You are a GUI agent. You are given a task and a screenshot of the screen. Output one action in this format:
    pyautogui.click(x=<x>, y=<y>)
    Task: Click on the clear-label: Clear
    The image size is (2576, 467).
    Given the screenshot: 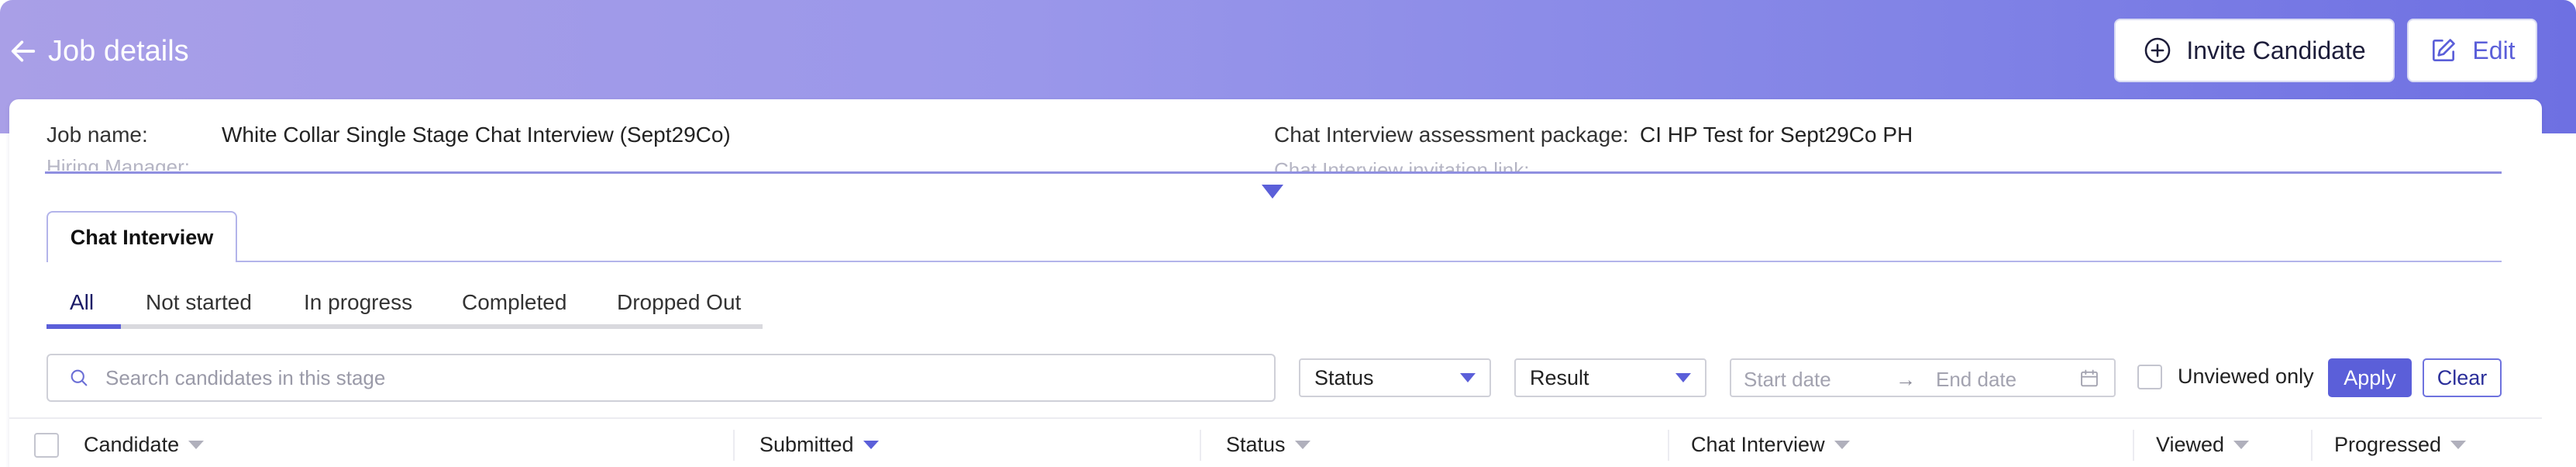 What is the action you would take?
    pyautogui.click(x=2462, y=377)
    